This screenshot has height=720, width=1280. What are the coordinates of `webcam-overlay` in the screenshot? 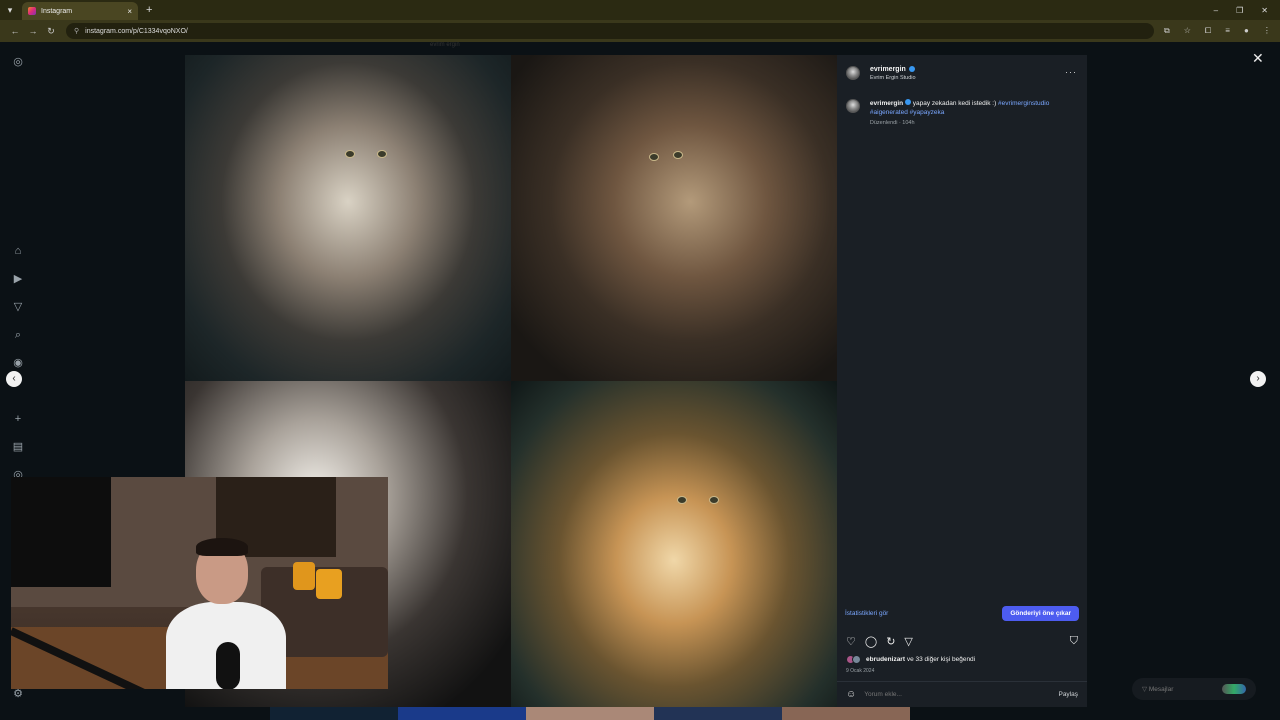 It's located at (199, 583).